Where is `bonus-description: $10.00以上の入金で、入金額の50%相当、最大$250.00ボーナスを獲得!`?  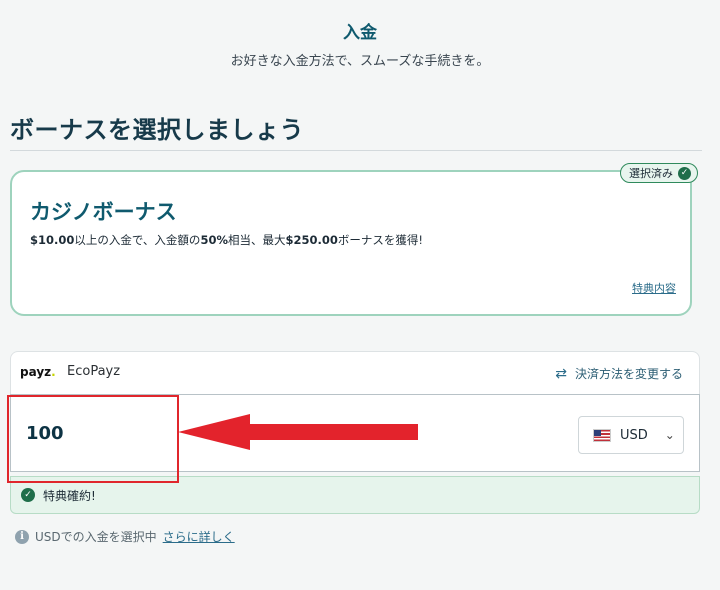
bonus-description: $10.00以上の入金で、入金額の50%相当、最大$250.00ボーナスを獲得! is located at coordinates (226, 240).